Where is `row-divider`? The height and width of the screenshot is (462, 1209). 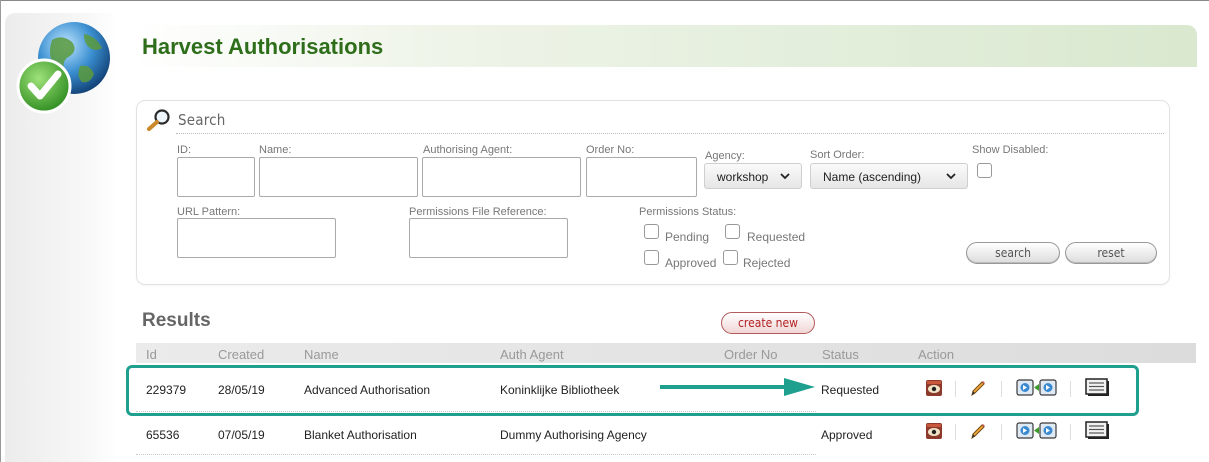 row-divider is located at coordinates (476, 454).